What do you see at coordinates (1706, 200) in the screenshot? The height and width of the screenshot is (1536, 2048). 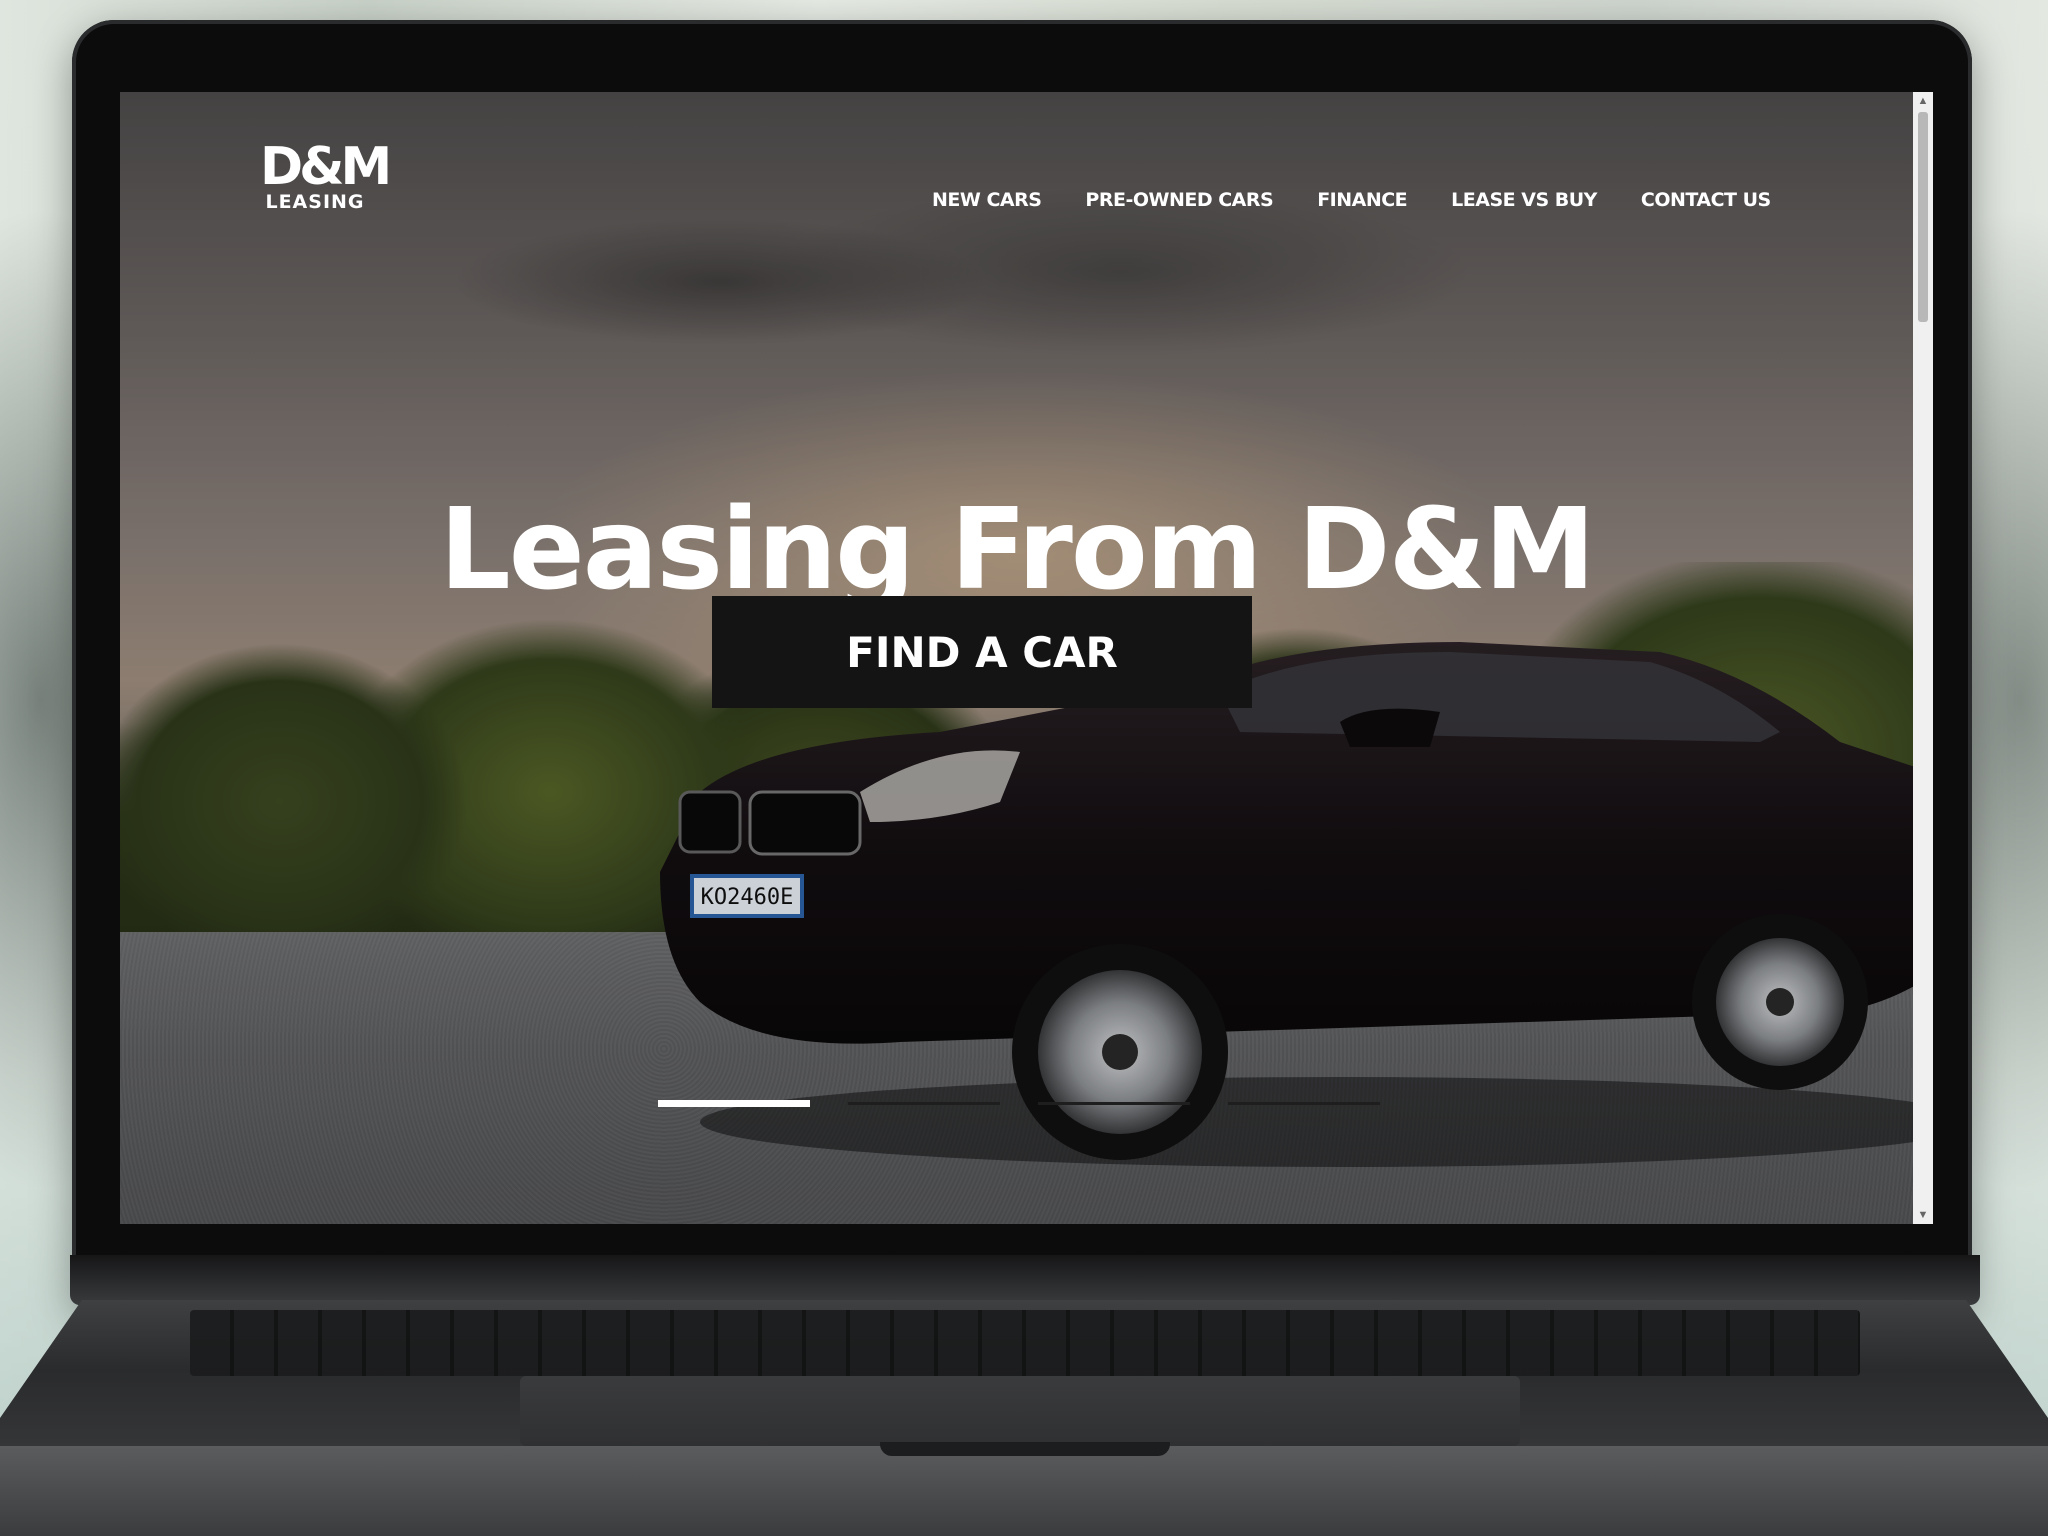 I see `nav-contact-us: CONTACT US` at bounding box center [1706, 200].